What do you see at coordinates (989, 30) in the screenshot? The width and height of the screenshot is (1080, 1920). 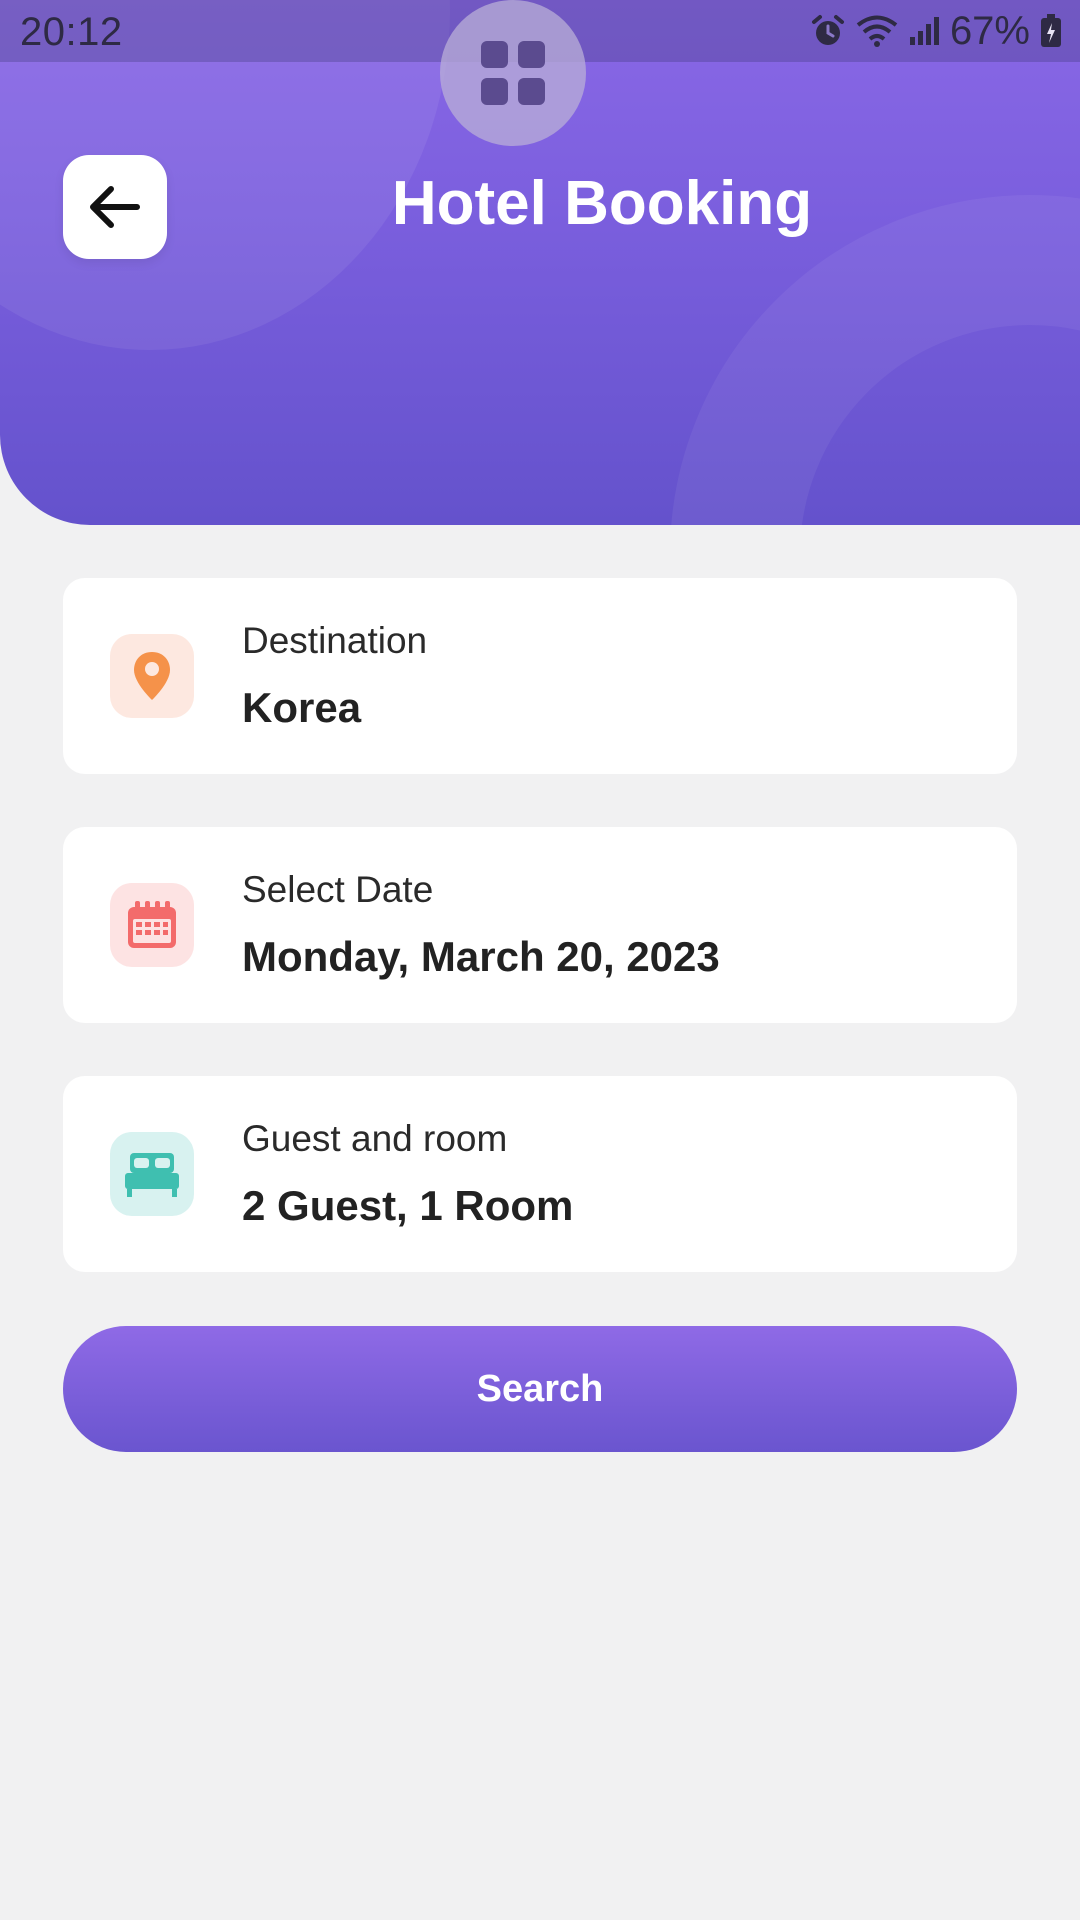 I see `battery-percent: 67%` at bounding box center [989, 30].